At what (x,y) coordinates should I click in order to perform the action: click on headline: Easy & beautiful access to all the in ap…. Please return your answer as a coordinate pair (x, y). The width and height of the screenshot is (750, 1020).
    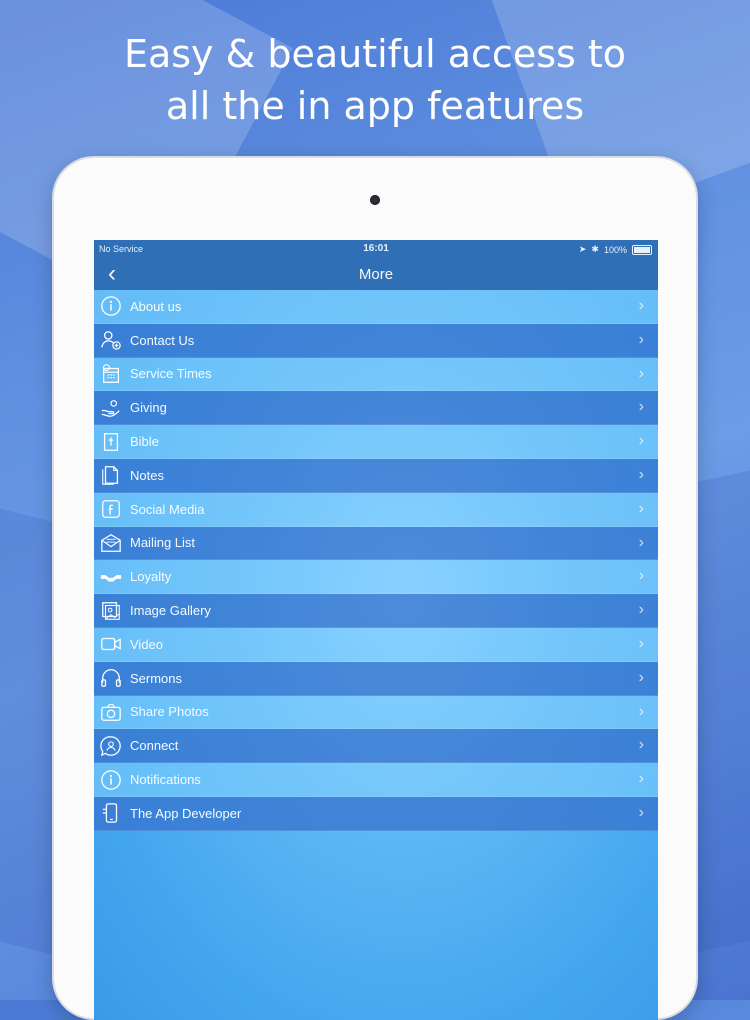
    Looking at the image, I should click on (375, 80).